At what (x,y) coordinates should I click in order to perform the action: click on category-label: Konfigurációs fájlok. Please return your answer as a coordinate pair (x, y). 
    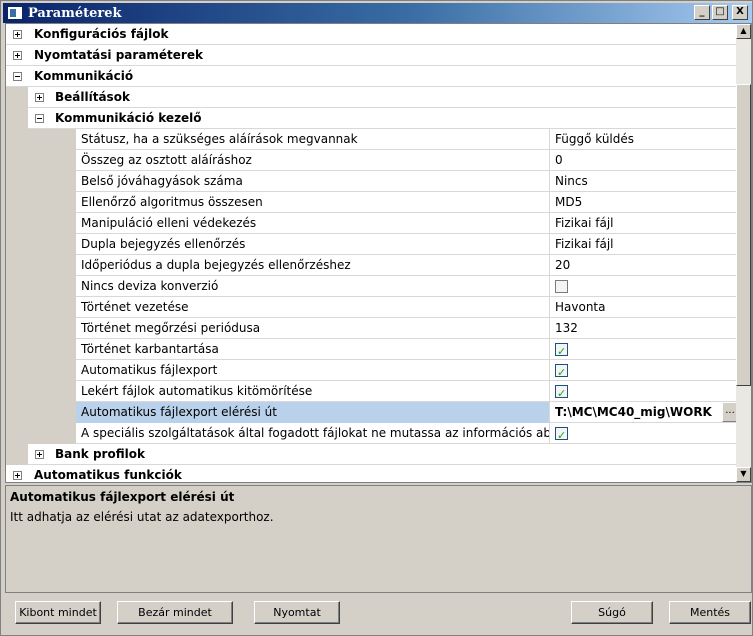
    Looking at the image, I should click on (101, 34).